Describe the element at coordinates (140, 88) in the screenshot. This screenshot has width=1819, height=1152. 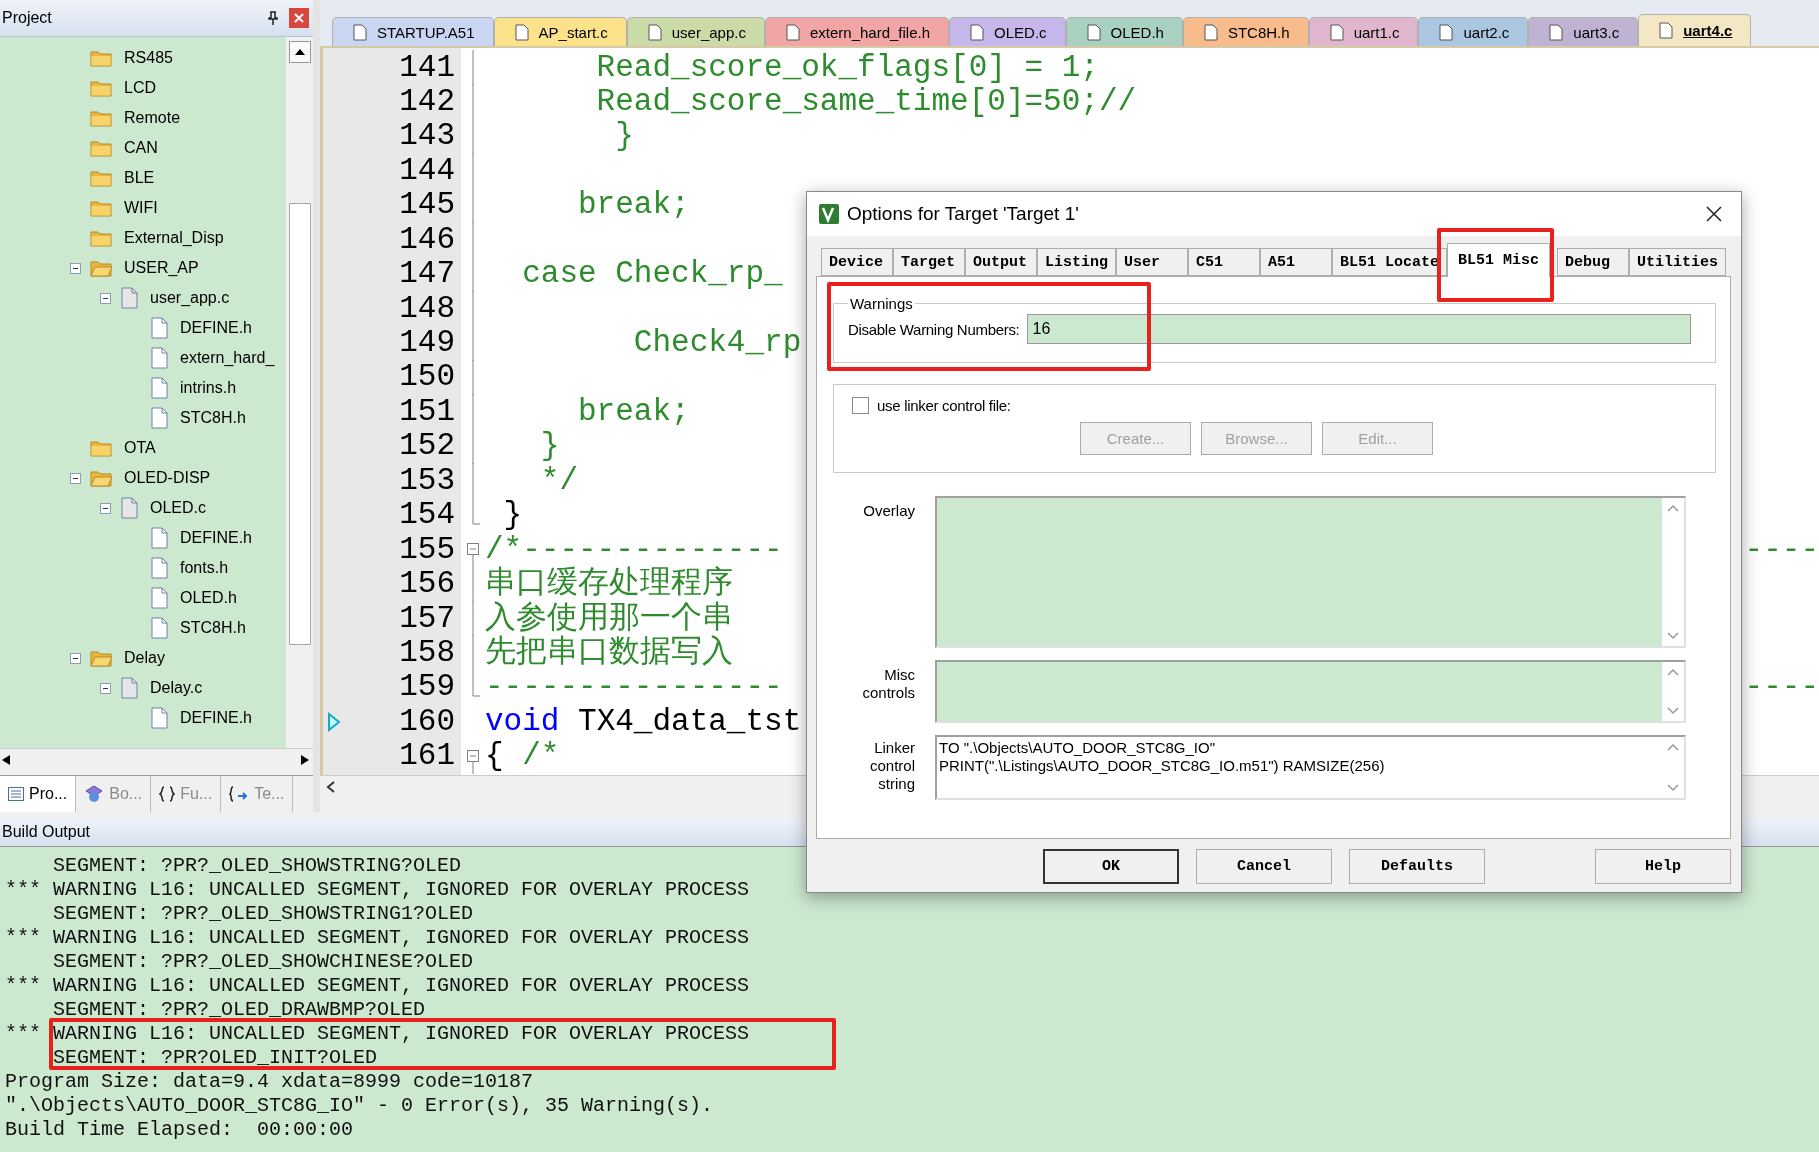
I see `tree-item: LCD` at that location.